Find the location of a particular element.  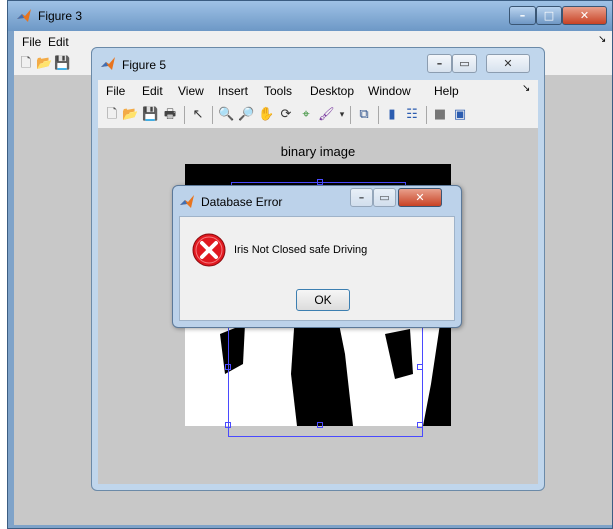

axes-title: binary image is located at coordinates (318, 151).